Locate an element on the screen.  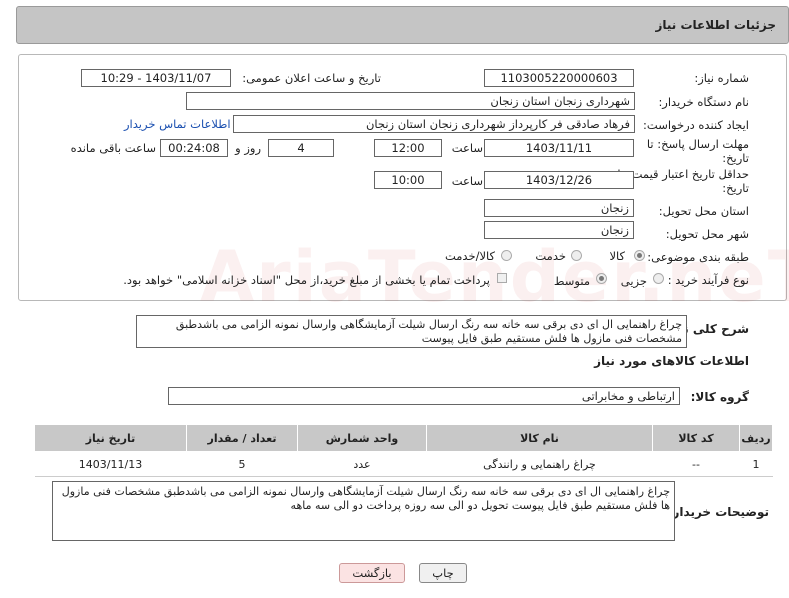
process-option-minor: جزیی is located at coordinates (633, 281).